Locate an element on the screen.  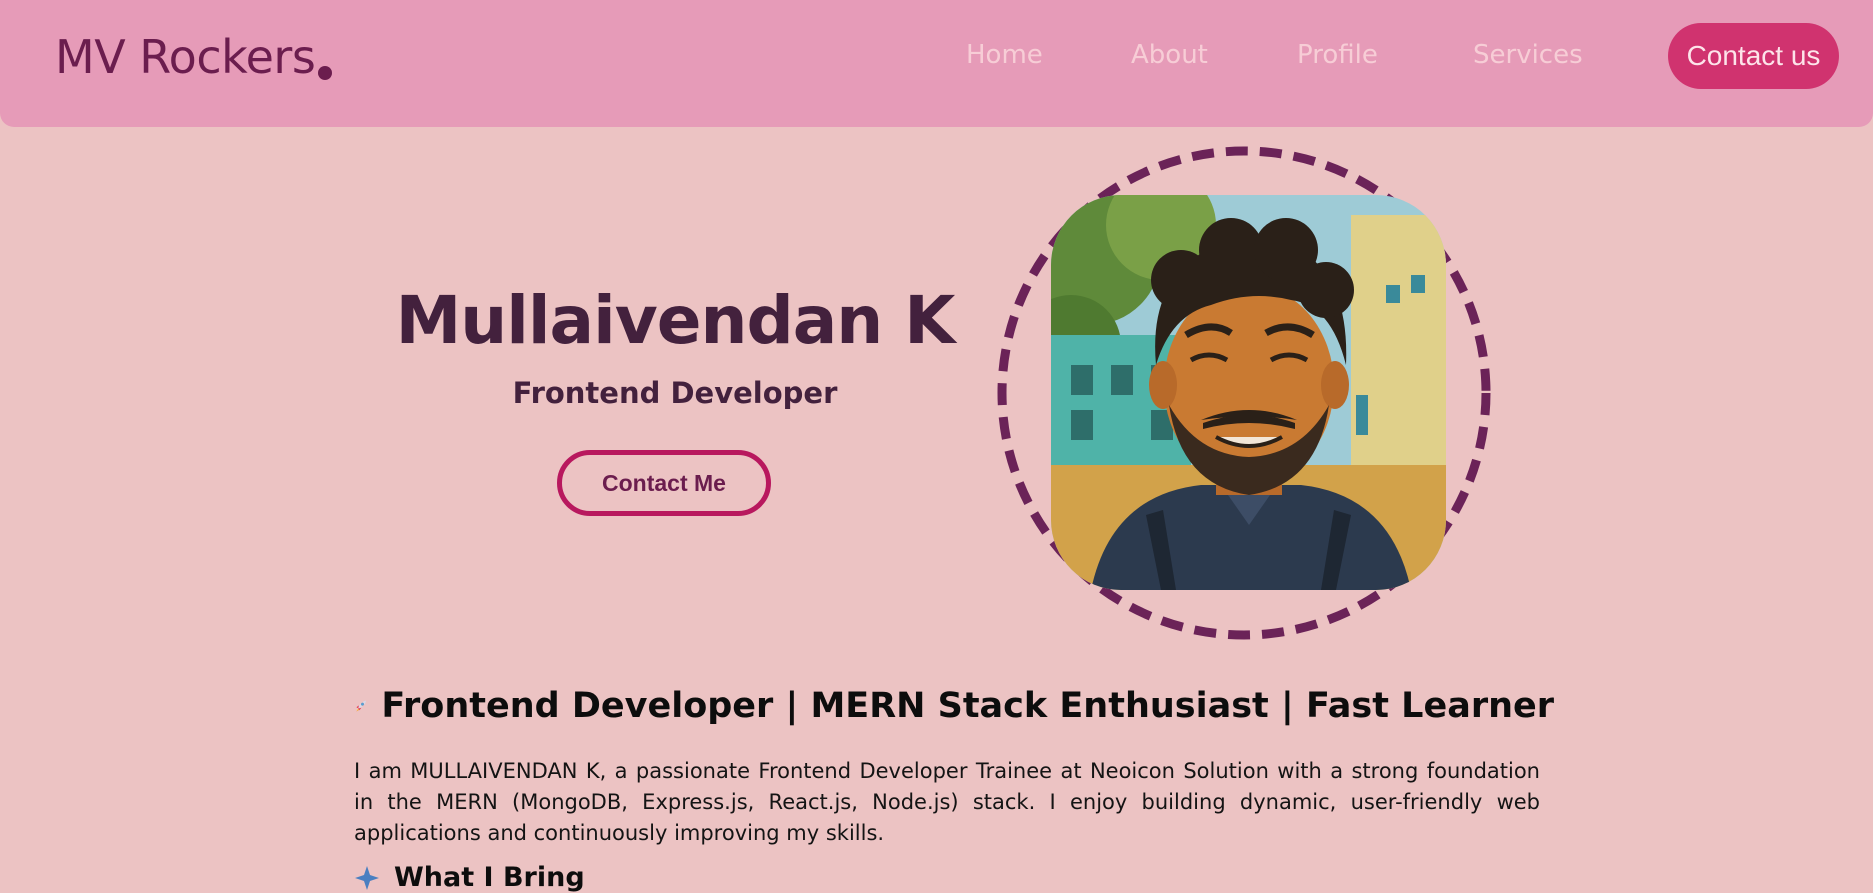
nav-link-services: Services is located at coordinates (1528, 55).